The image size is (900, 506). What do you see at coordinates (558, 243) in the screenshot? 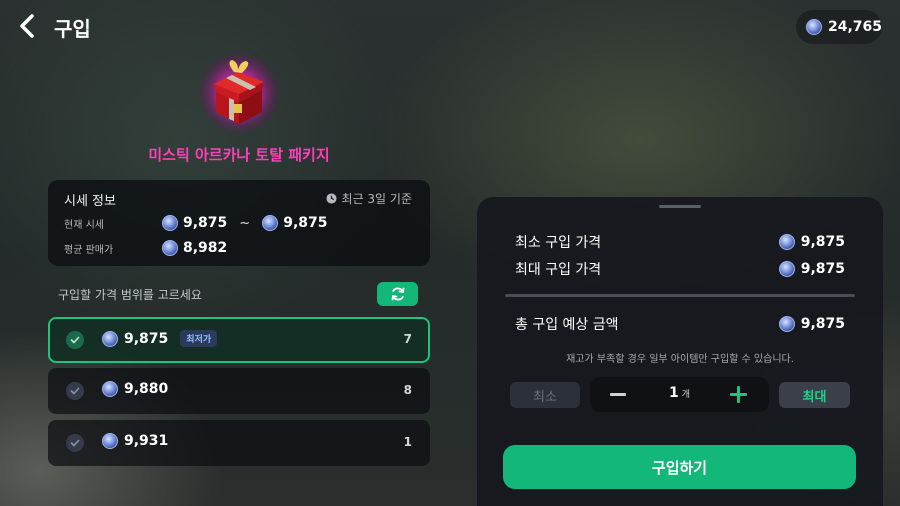
I see `min-price-label: 최소 구입 가격` at bounding box center [558, 243].